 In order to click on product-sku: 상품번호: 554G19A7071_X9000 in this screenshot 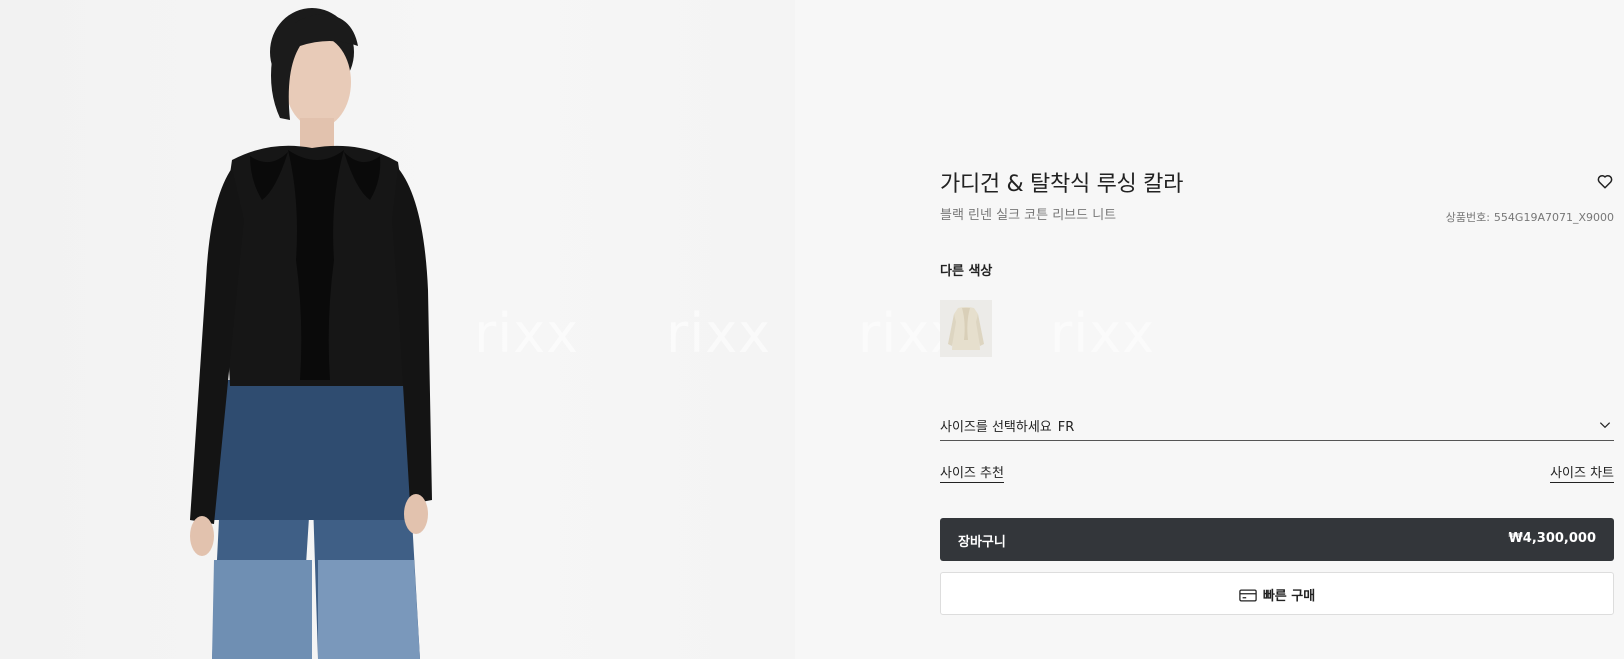, I will do `click(1530, 217)`.